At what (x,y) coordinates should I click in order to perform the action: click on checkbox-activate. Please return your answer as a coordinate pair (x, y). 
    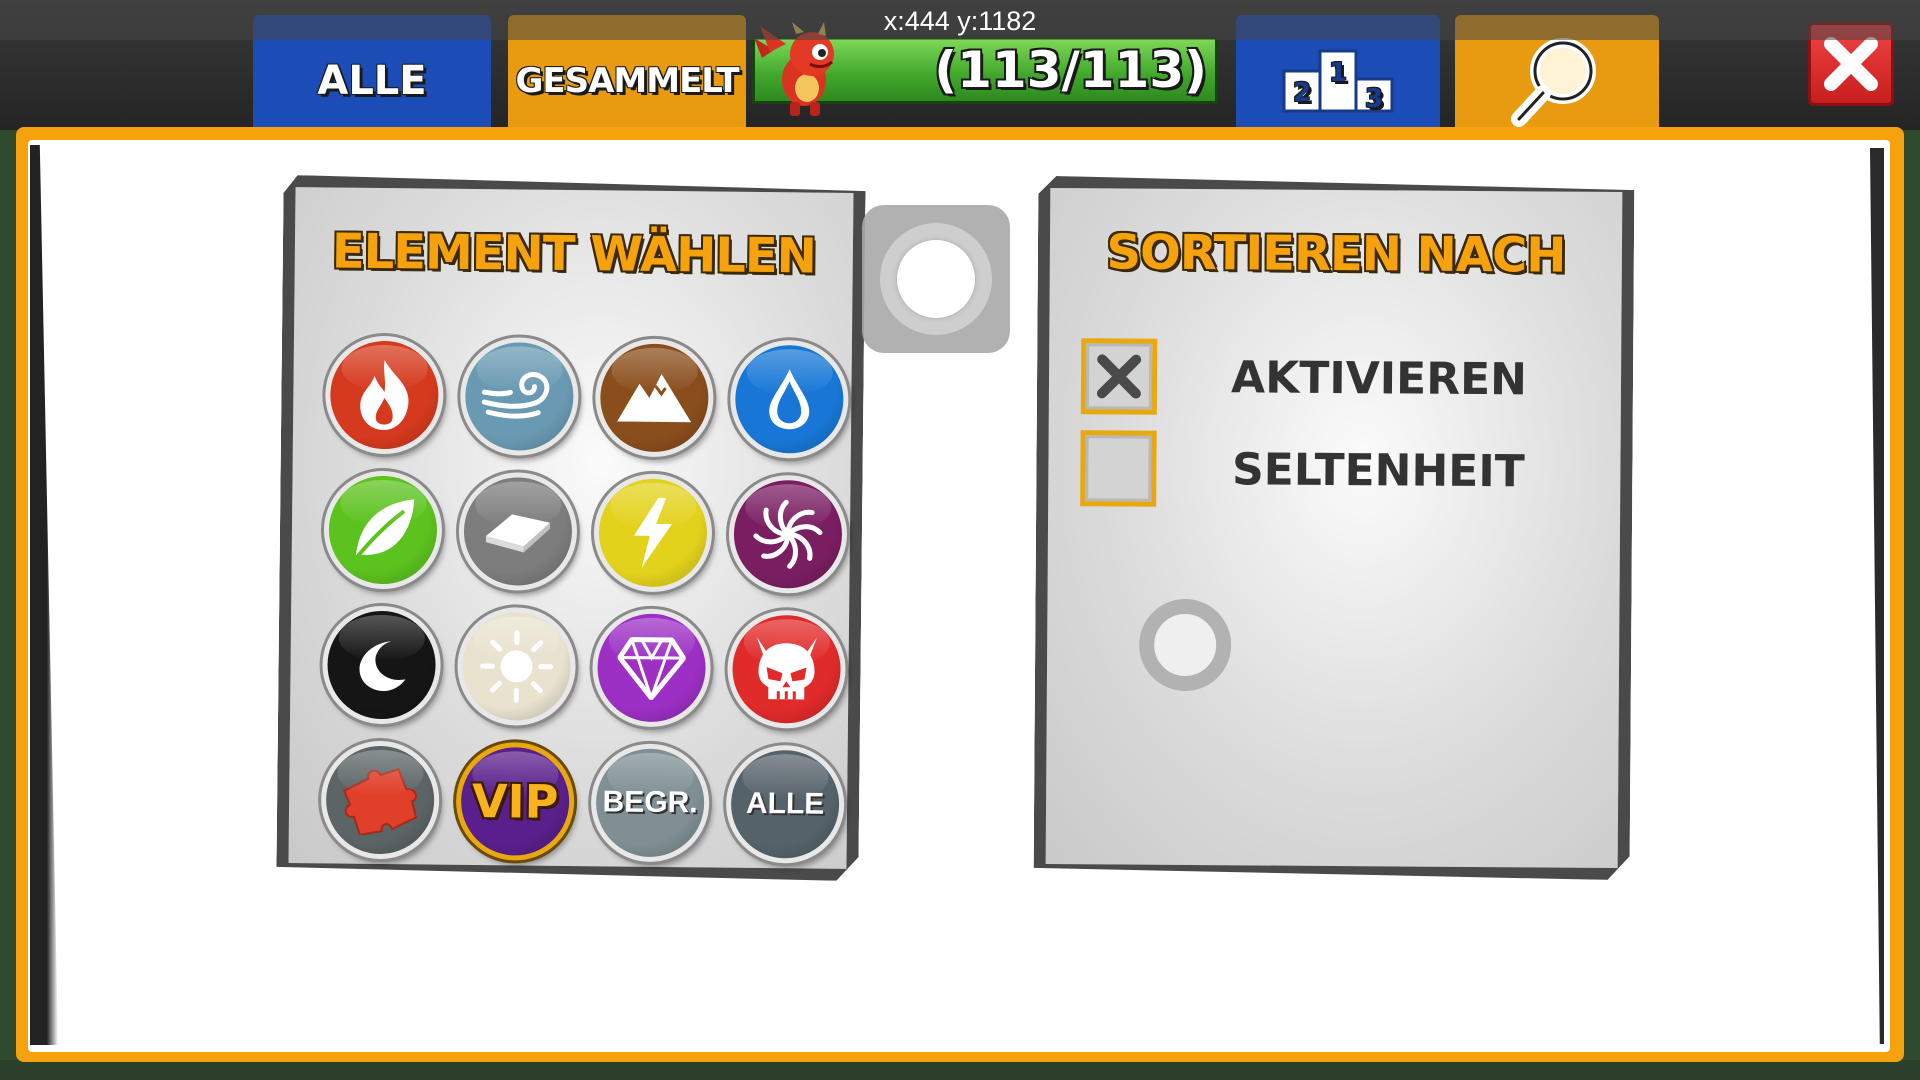
    Looking at the image, I should click on (1119, 376).